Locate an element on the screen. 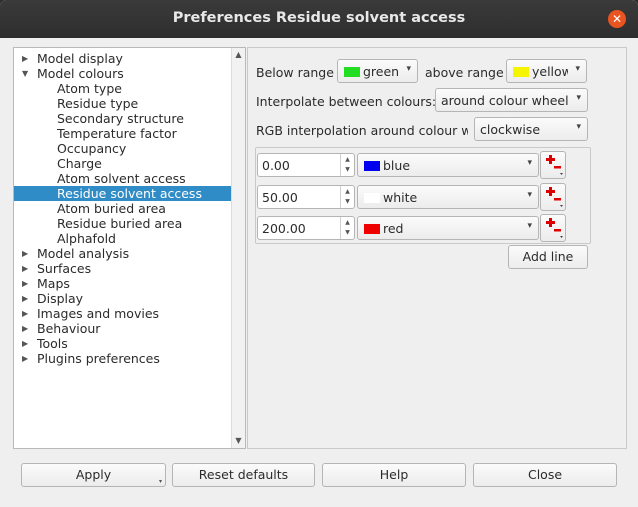  tree-item-label: Atom solvent access is located at coordinates (121, 178).